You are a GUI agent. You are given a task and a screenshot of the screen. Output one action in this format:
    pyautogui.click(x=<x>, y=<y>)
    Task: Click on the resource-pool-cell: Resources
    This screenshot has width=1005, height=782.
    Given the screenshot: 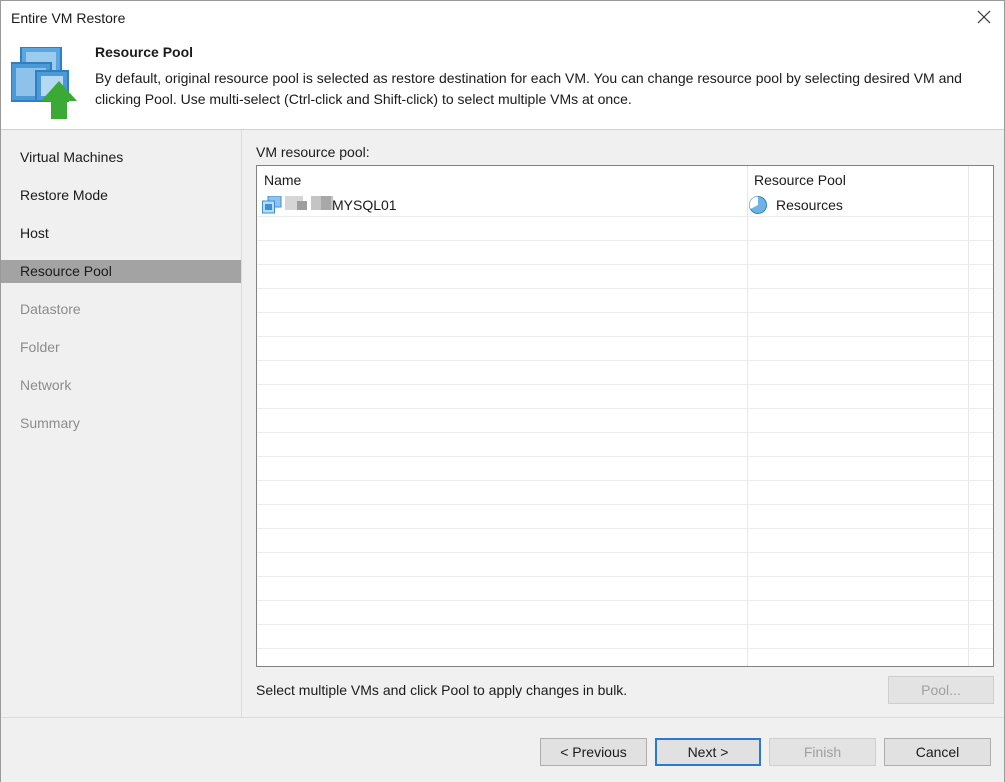 What is the action you would take?
    pyautogui.click(x=809, y=205)
    